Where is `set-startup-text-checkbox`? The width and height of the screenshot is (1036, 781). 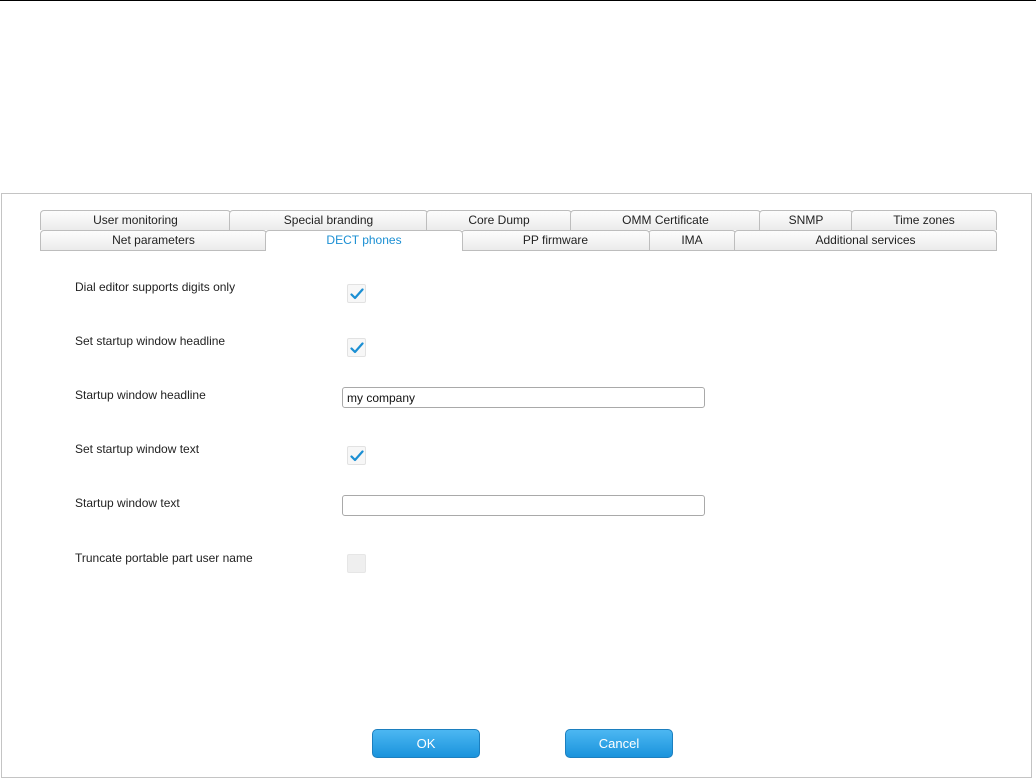 set-startup-text-checkbox is located at coordinates (356, 455).